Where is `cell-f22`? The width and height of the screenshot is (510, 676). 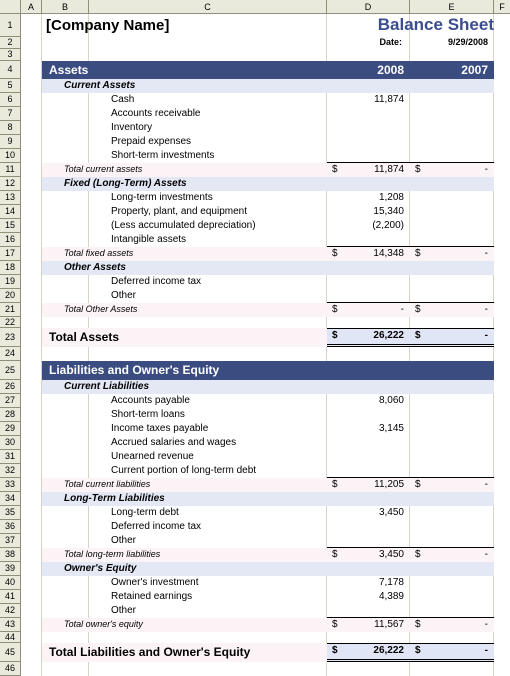
cell-f22 is located at coordinates (502, 322).